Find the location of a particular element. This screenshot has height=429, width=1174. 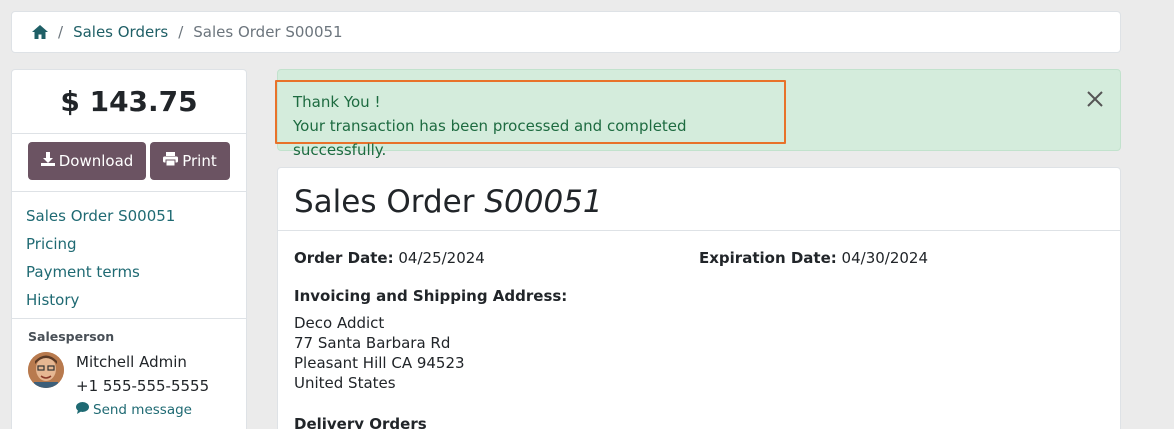

expiration-date-value: 04/30/2024 is located at coordinates (885, 258).